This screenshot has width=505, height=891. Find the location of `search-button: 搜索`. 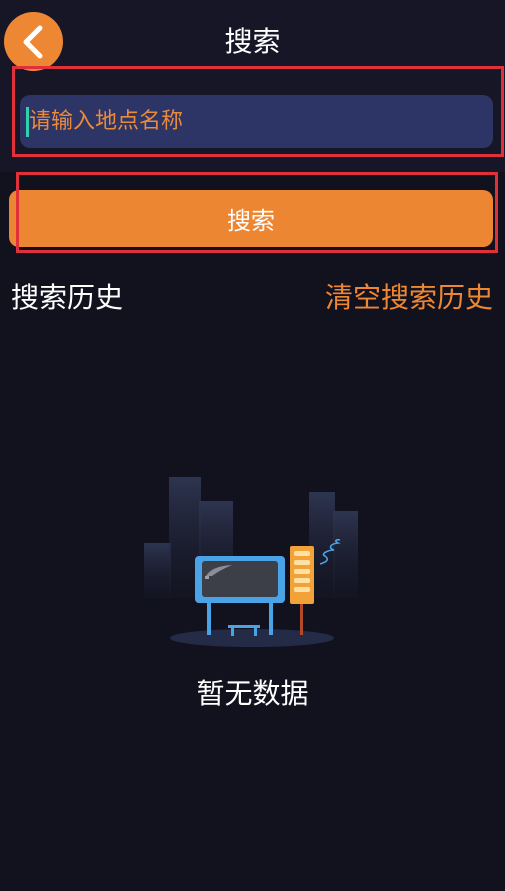

search-button: 搜索 is located at coordinates (251, 218).